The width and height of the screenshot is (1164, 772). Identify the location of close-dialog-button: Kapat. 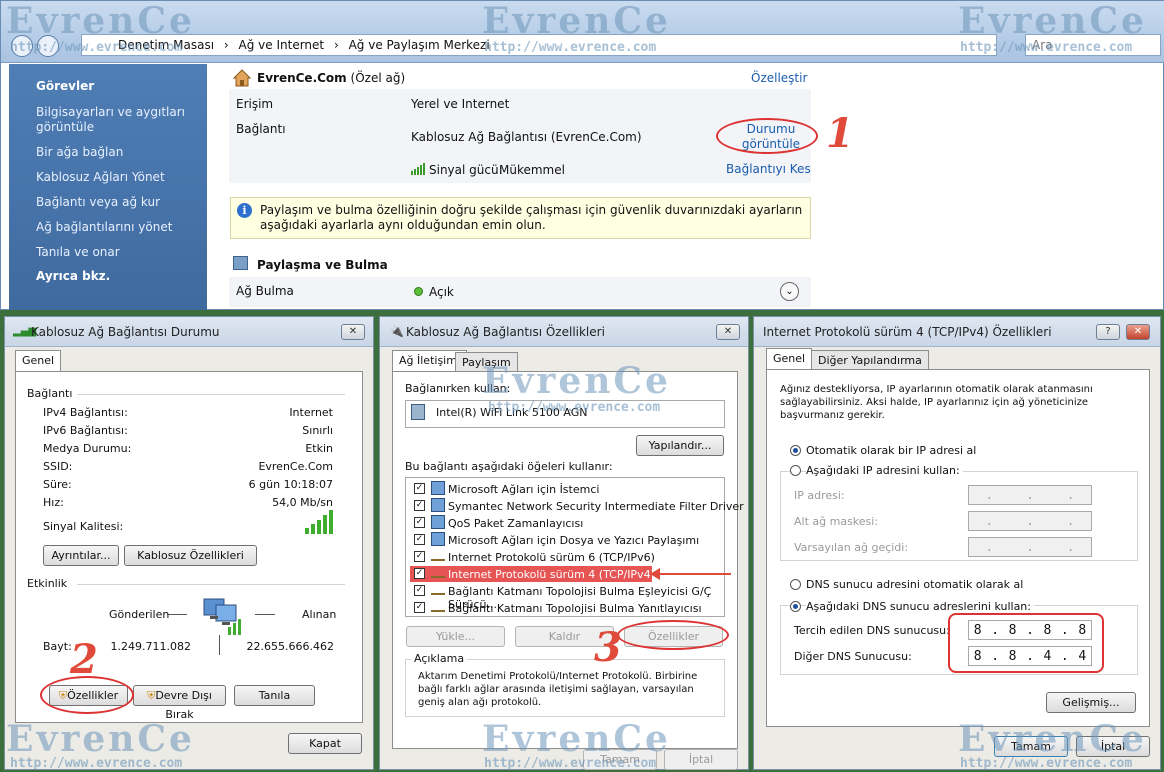
(325, 743).